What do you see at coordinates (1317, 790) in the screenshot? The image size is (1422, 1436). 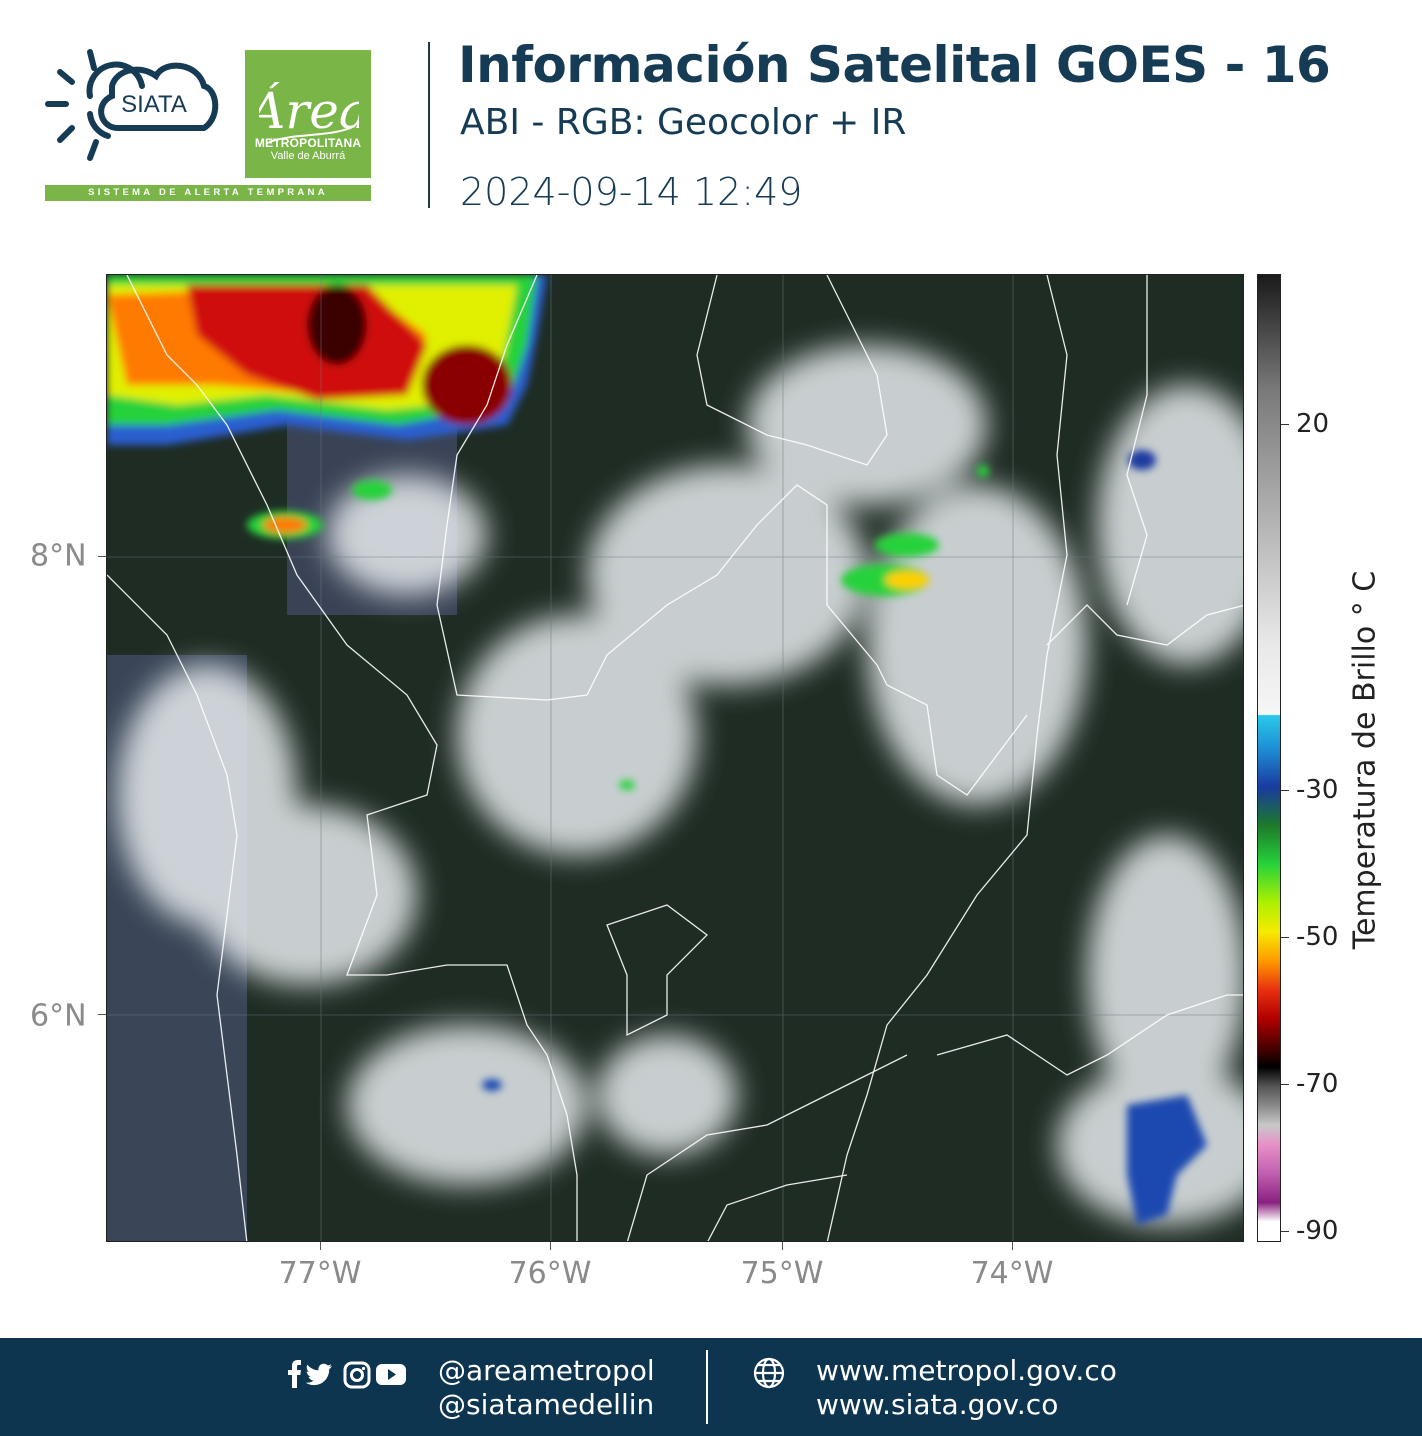 I see `colorbar-label: -30` at bounding box center [1317, 790].